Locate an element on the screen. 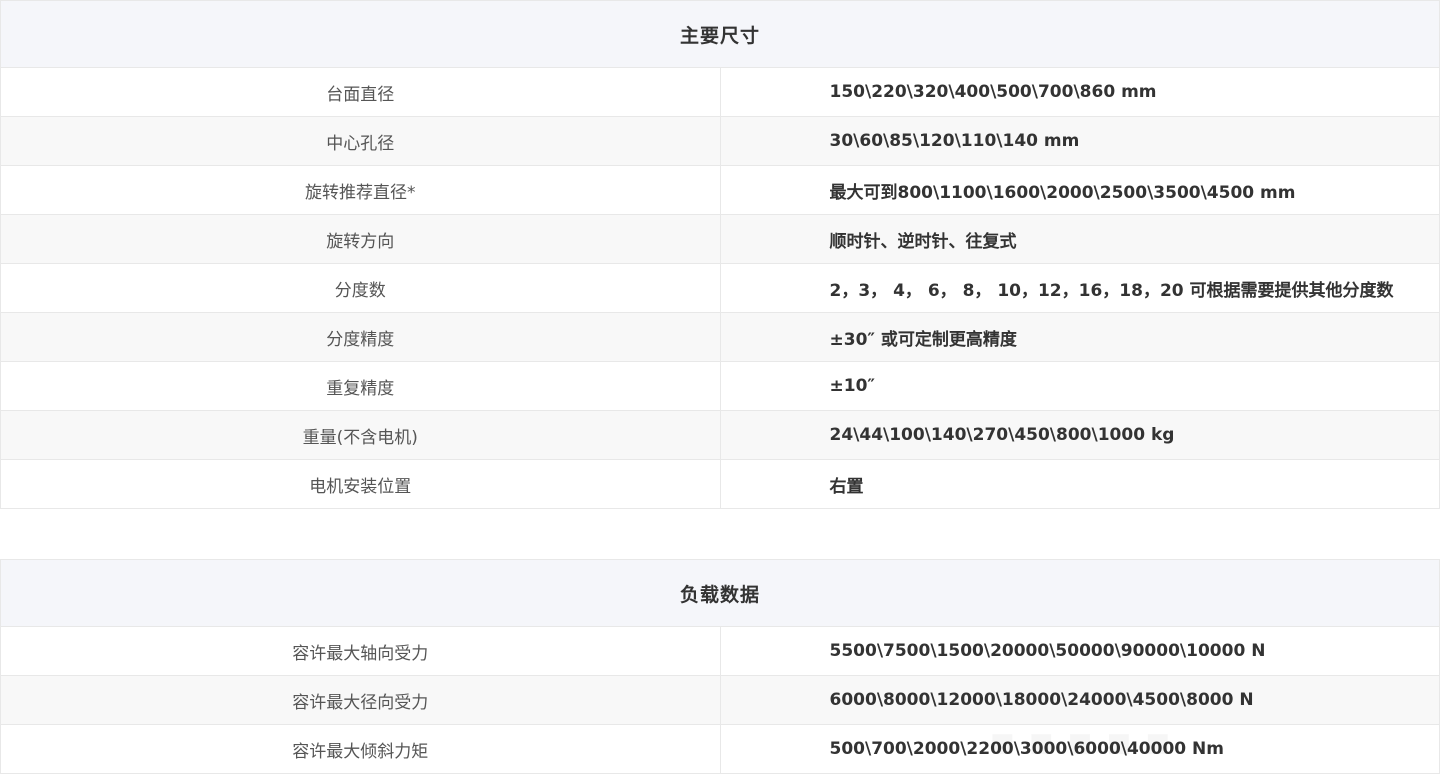  row-label: 旋转方向 is located at coordinates (360, 239).